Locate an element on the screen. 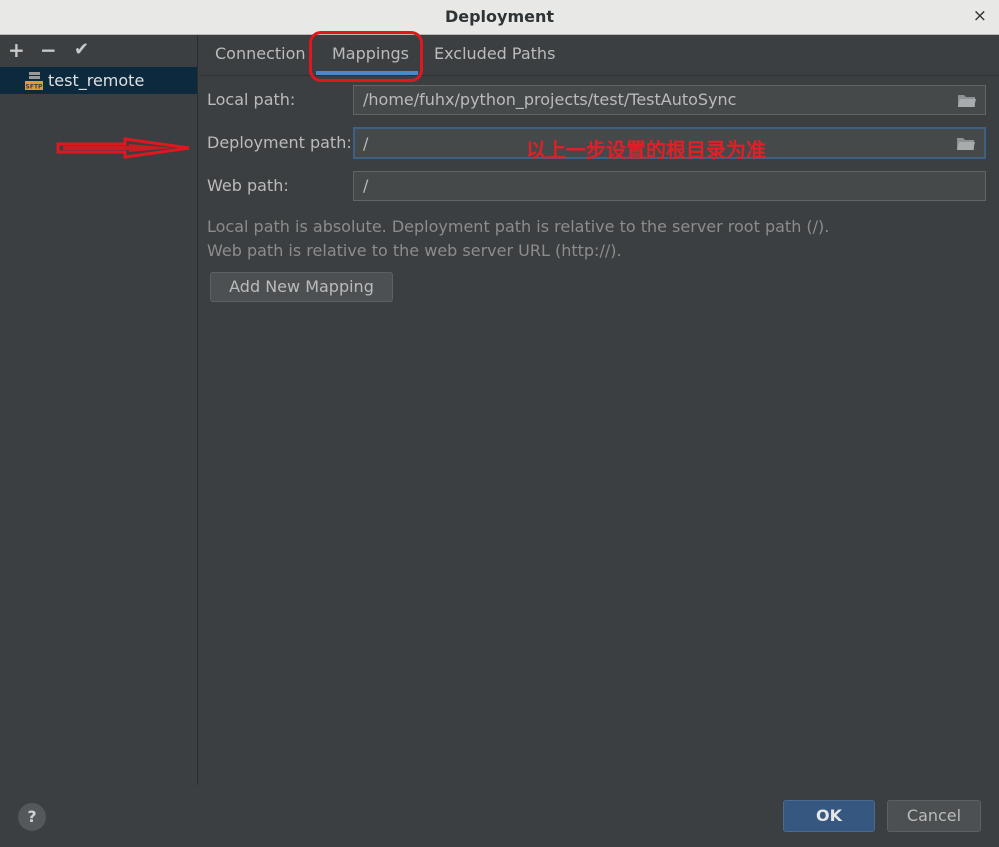 This screenshot has width=999, height=847. sftp-server-icon: SFTP is located at coordinates (34, 81).